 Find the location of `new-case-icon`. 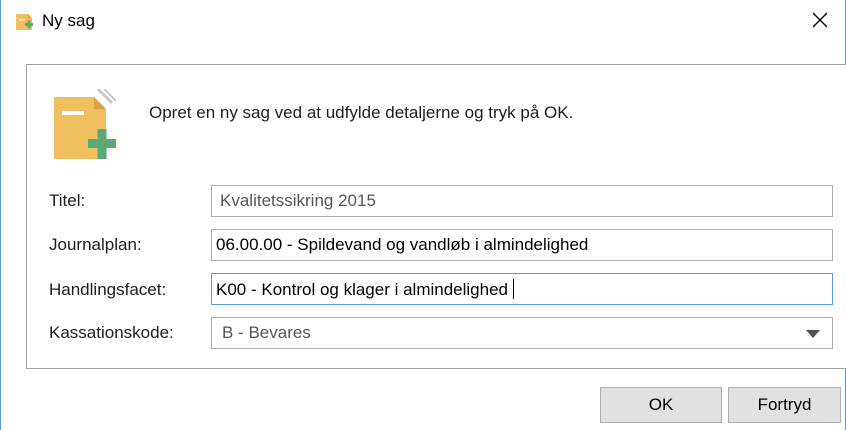

new-case-icon is located at coordinates (24, 22).